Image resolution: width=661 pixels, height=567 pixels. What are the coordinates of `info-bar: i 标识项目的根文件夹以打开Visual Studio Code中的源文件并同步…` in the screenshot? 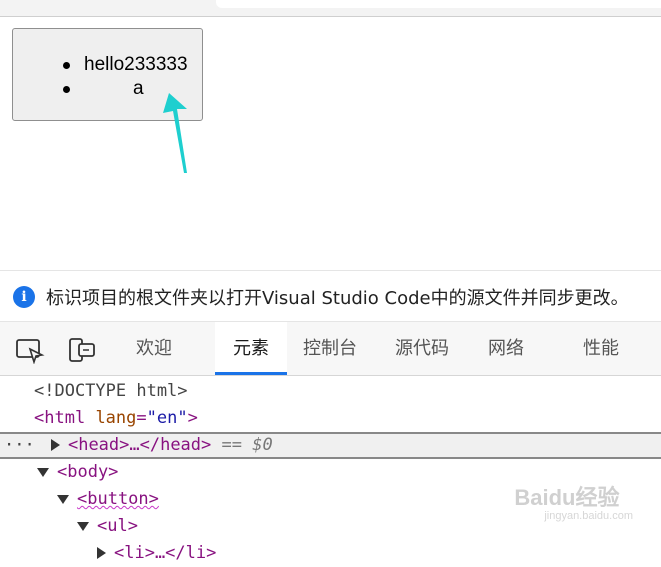 It's located at (330, 296).